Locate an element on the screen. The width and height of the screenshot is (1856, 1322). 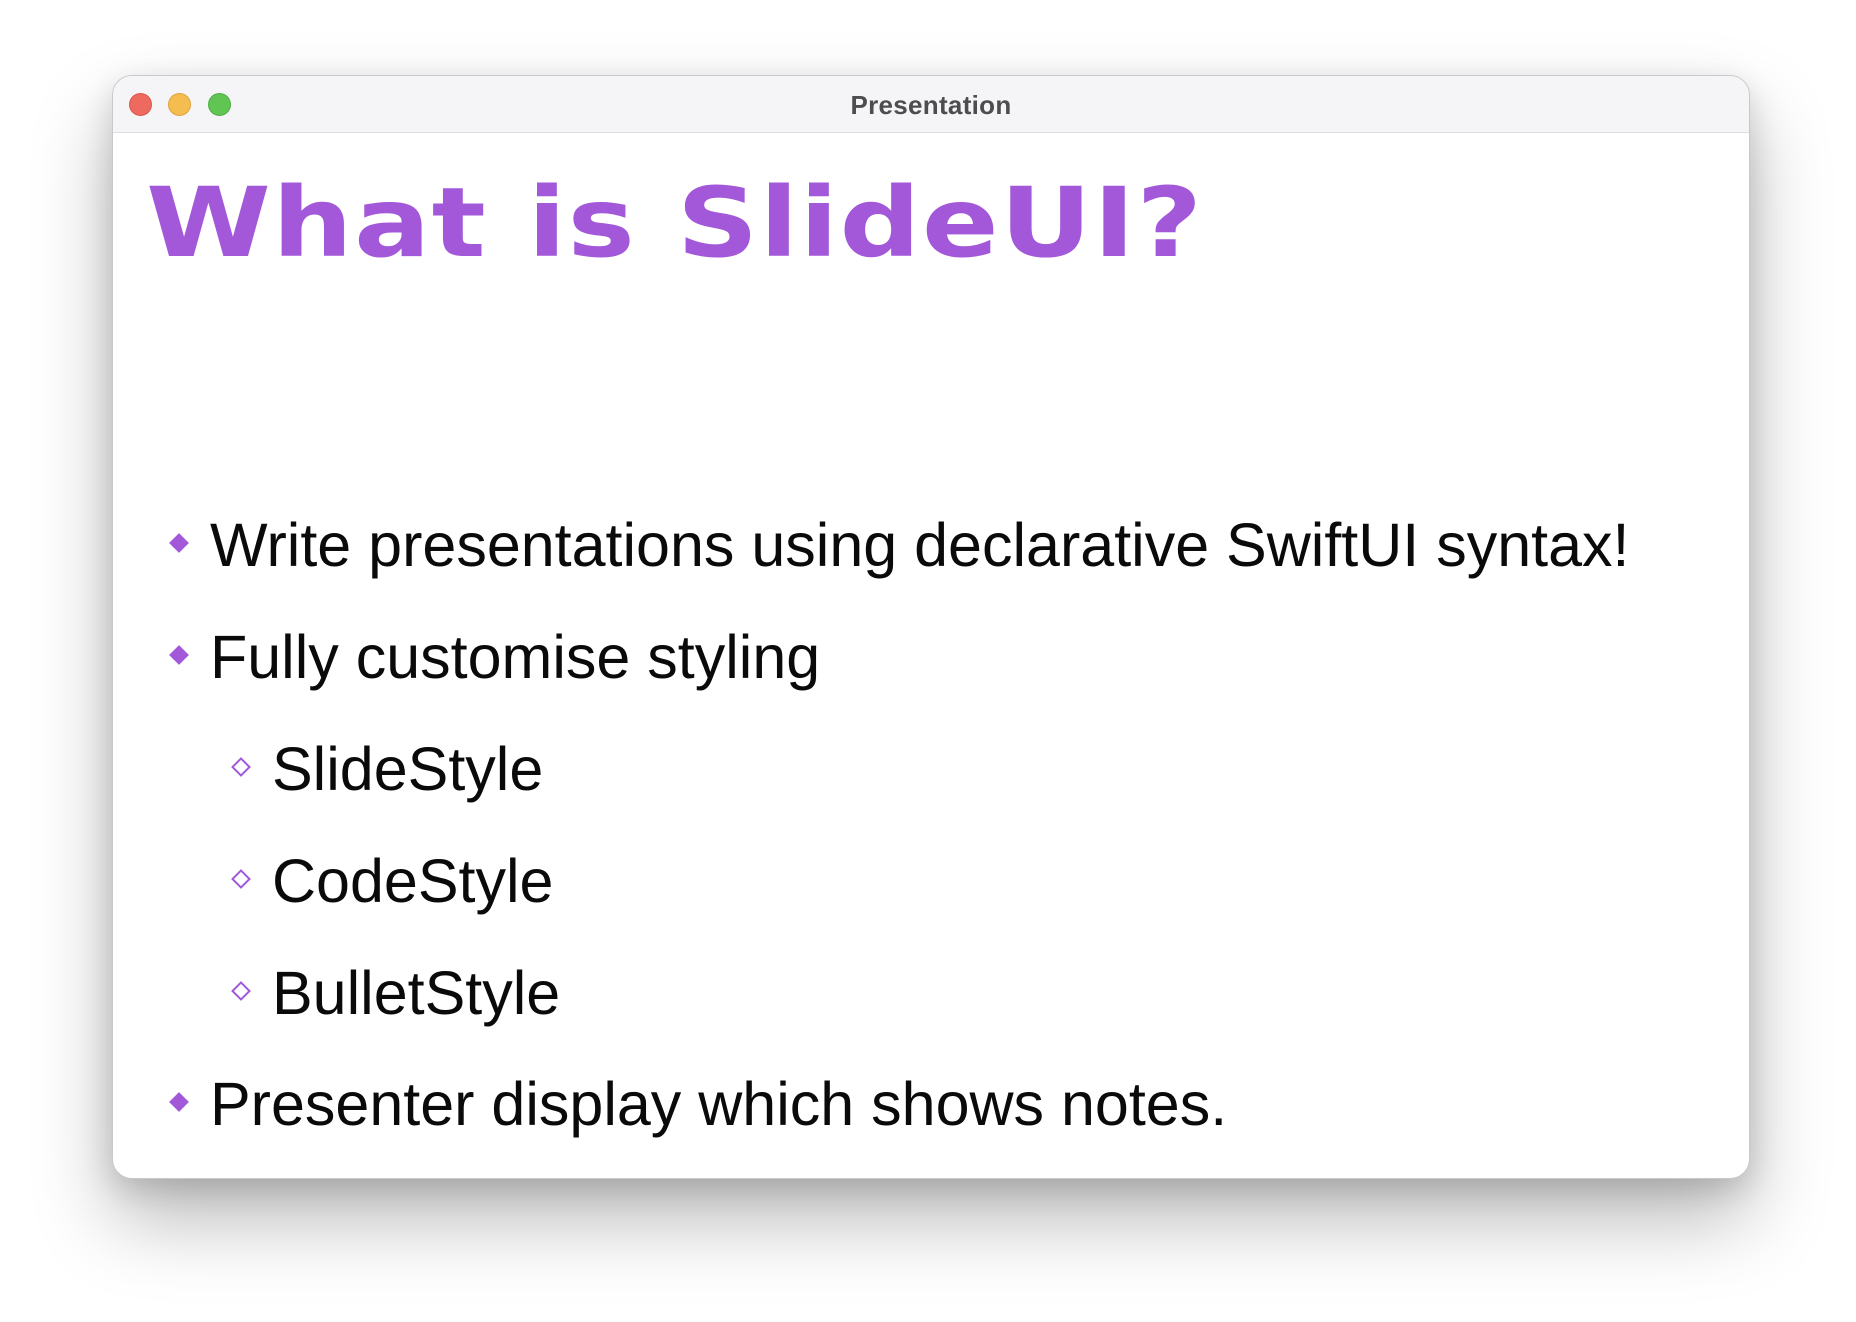
slide-title: What is SlideUI? is located at coordinates (675, 223).